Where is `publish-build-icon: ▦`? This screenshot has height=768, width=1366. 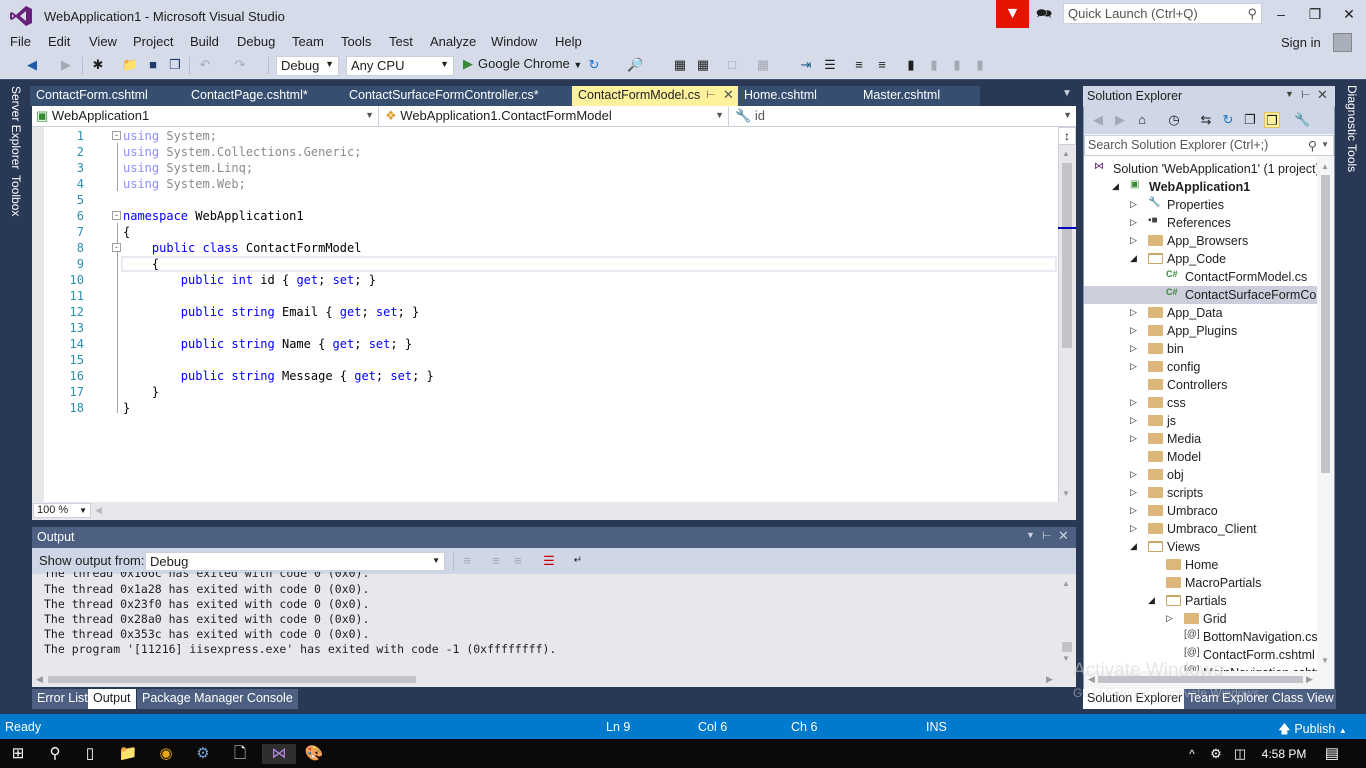
publish-build-icon: ▦ is located at coordinates (703, 65).